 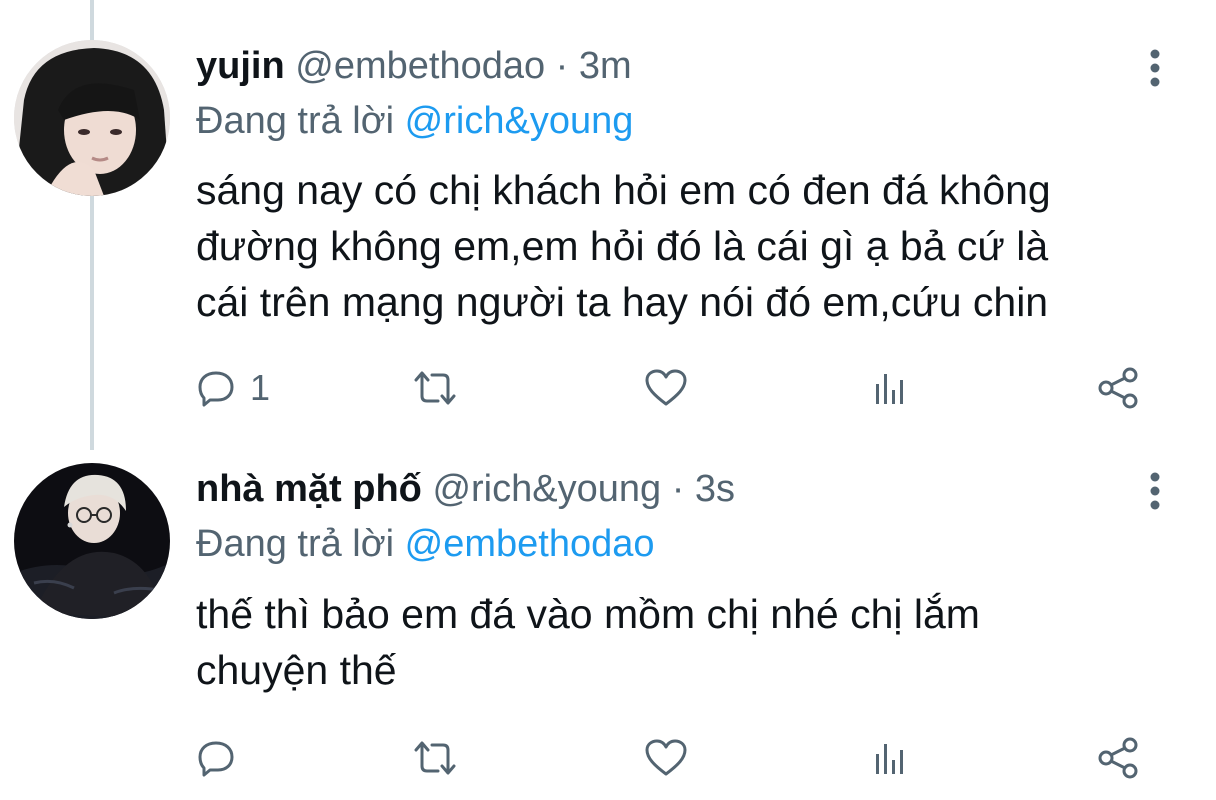 I want to click on tweet-actions, so click(x=608, y=758).